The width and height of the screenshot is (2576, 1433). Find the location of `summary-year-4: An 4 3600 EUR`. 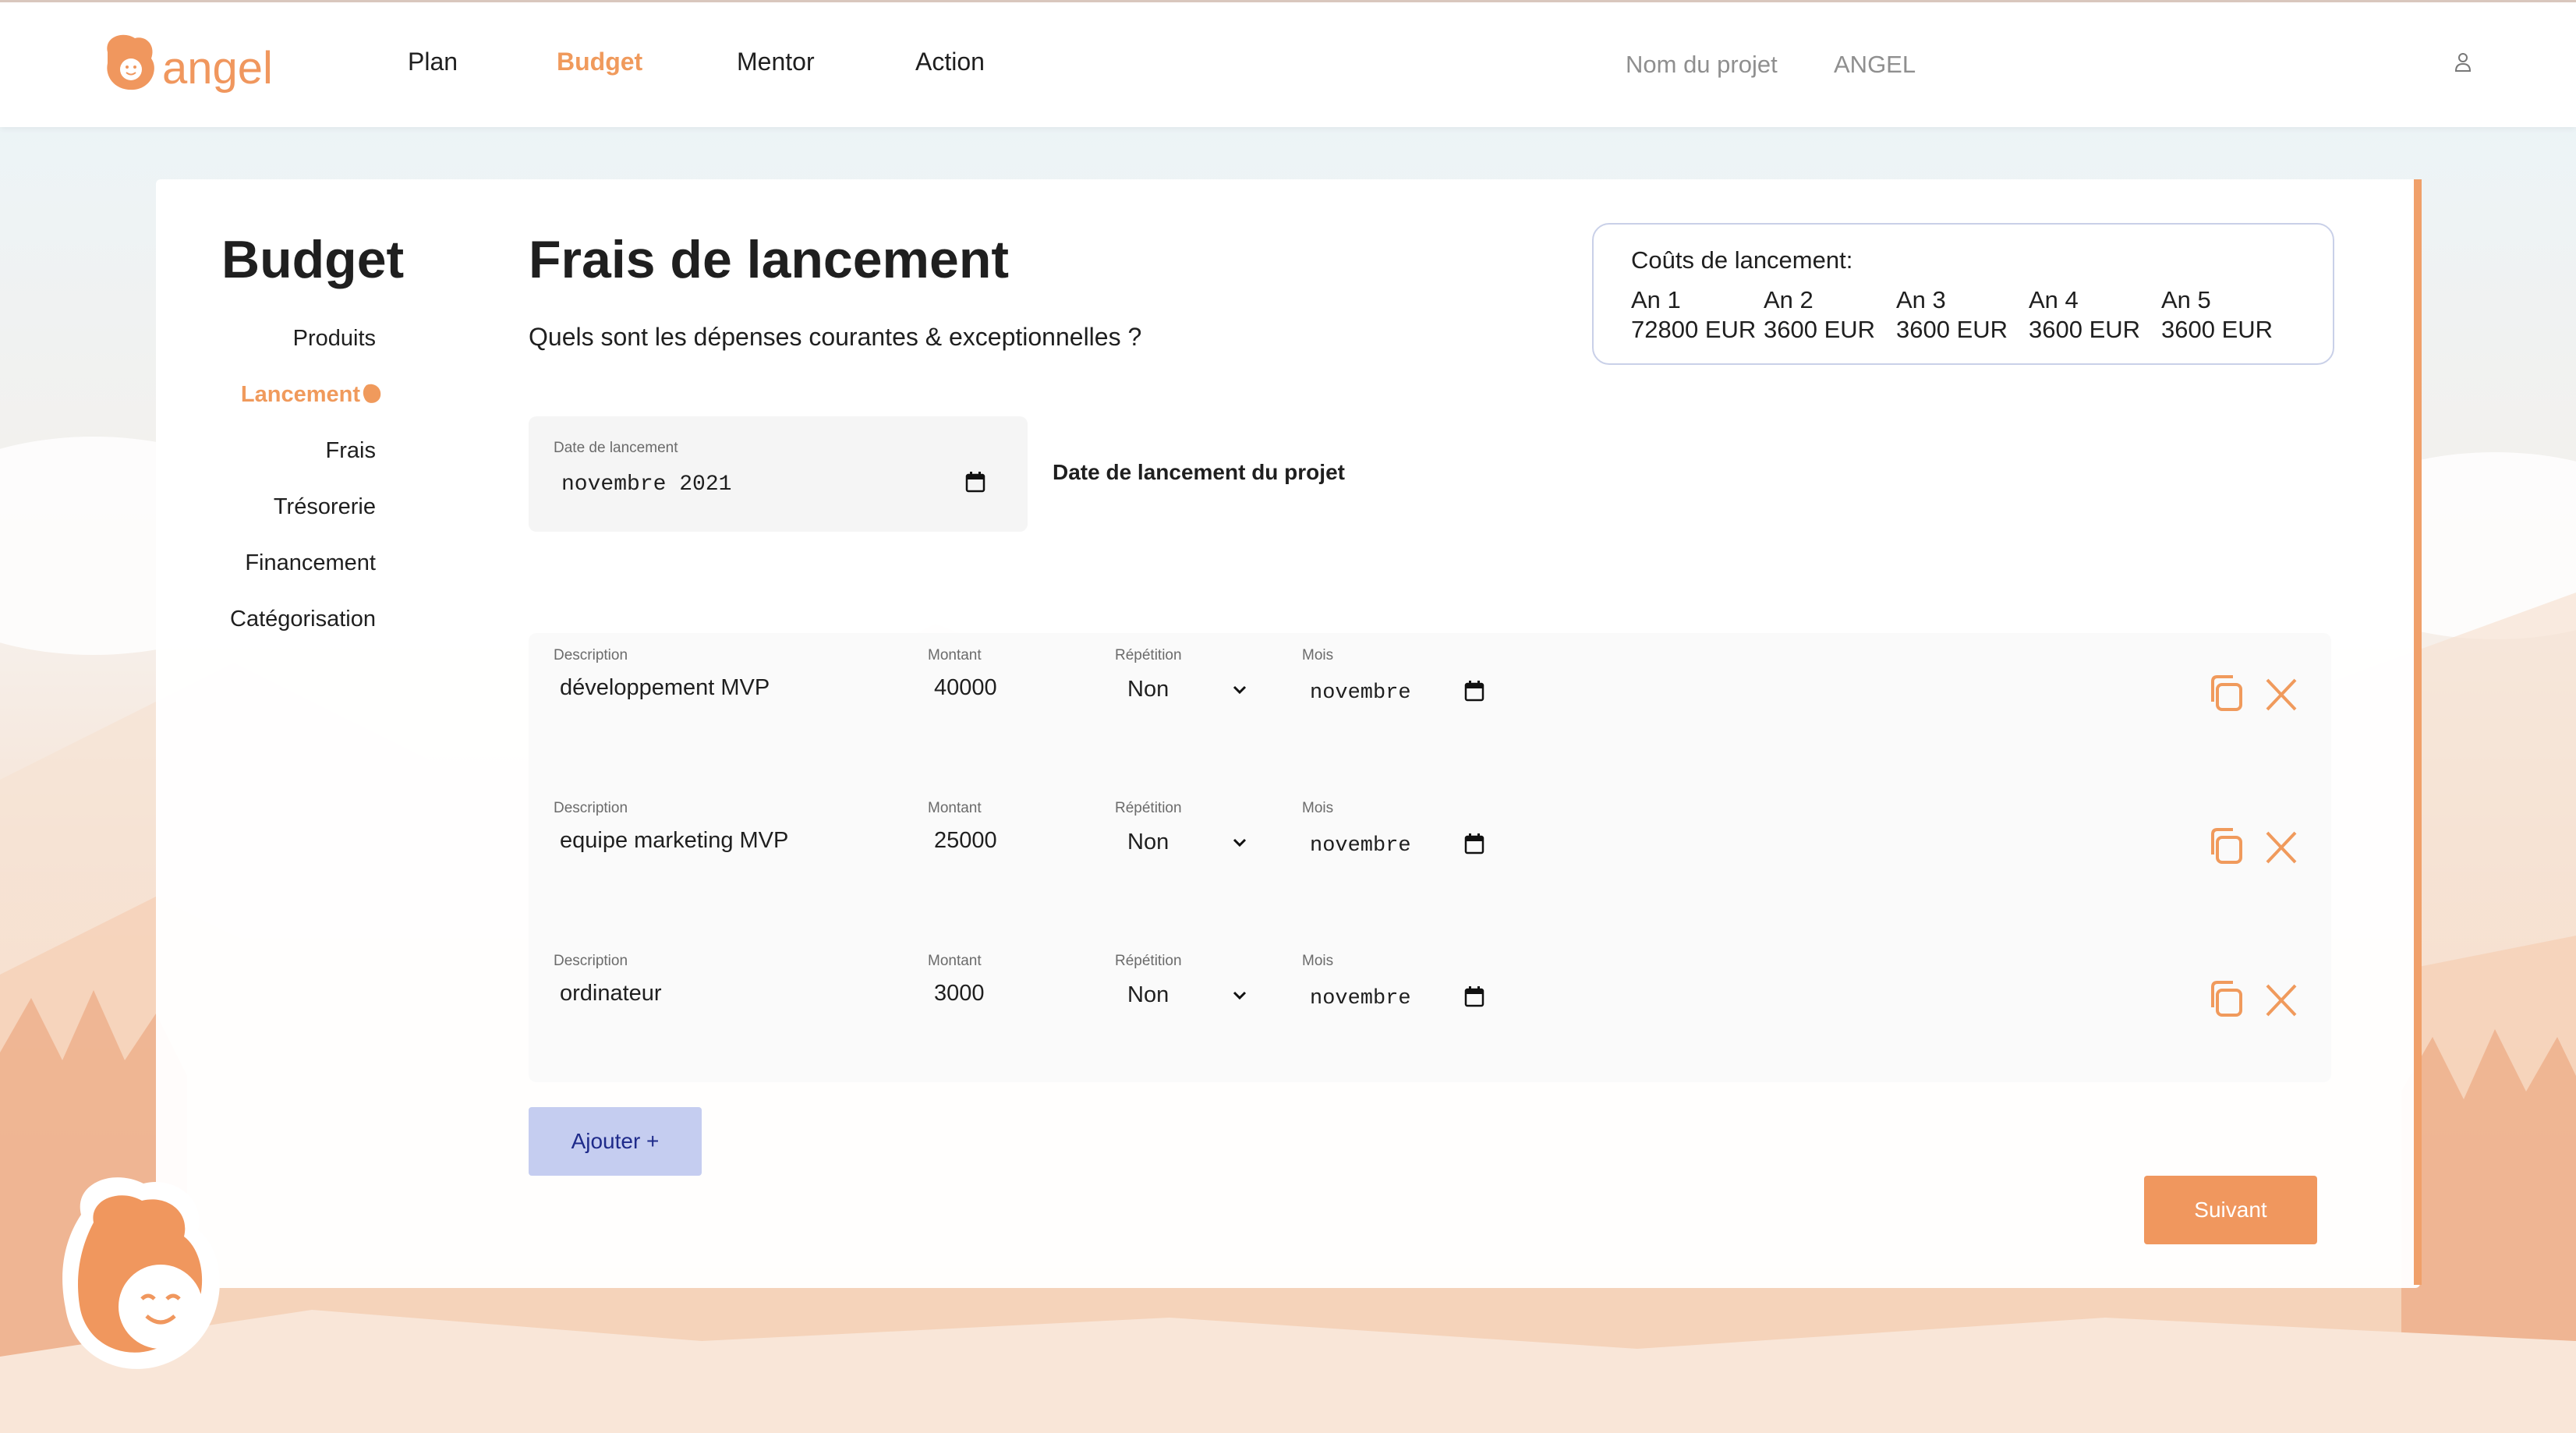

summary-year-4: An 4 3600 EUR is located at coordinates (2084, 315).